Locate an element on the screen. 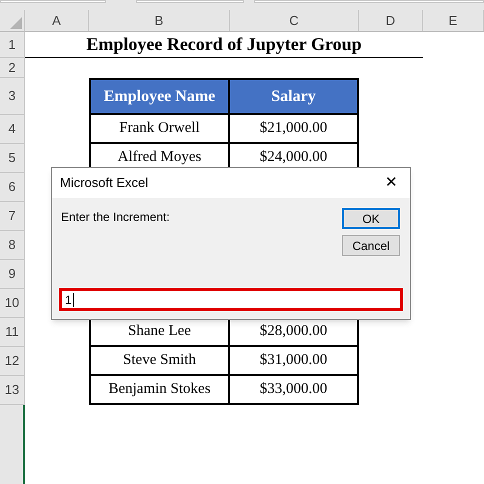 The image size is (484, 484). column-header: B is located at coordinates (159, 20).